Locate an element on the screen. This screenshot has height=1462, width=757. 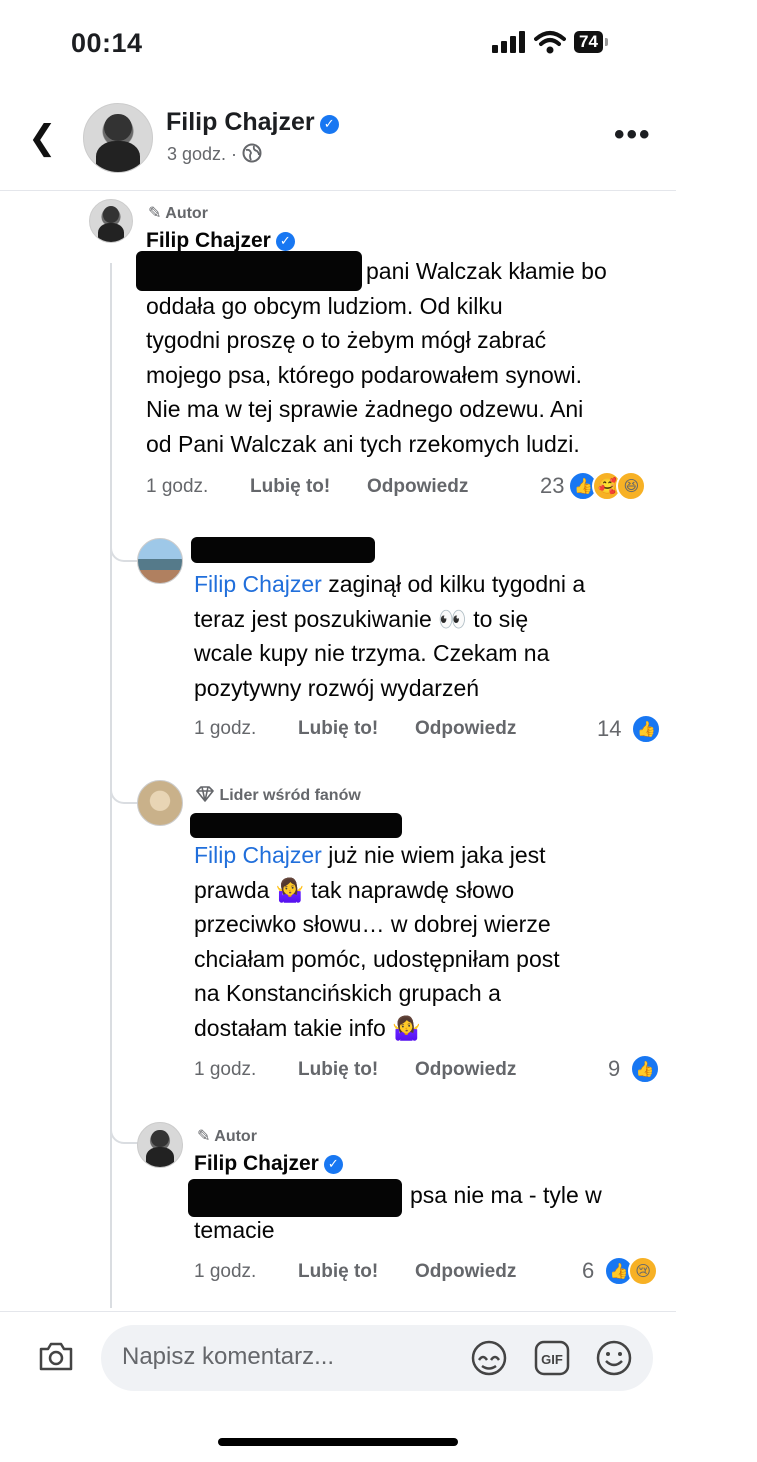
reaction-summary: 23 👍 🥰 😆 is located at coordinates (593, 486).